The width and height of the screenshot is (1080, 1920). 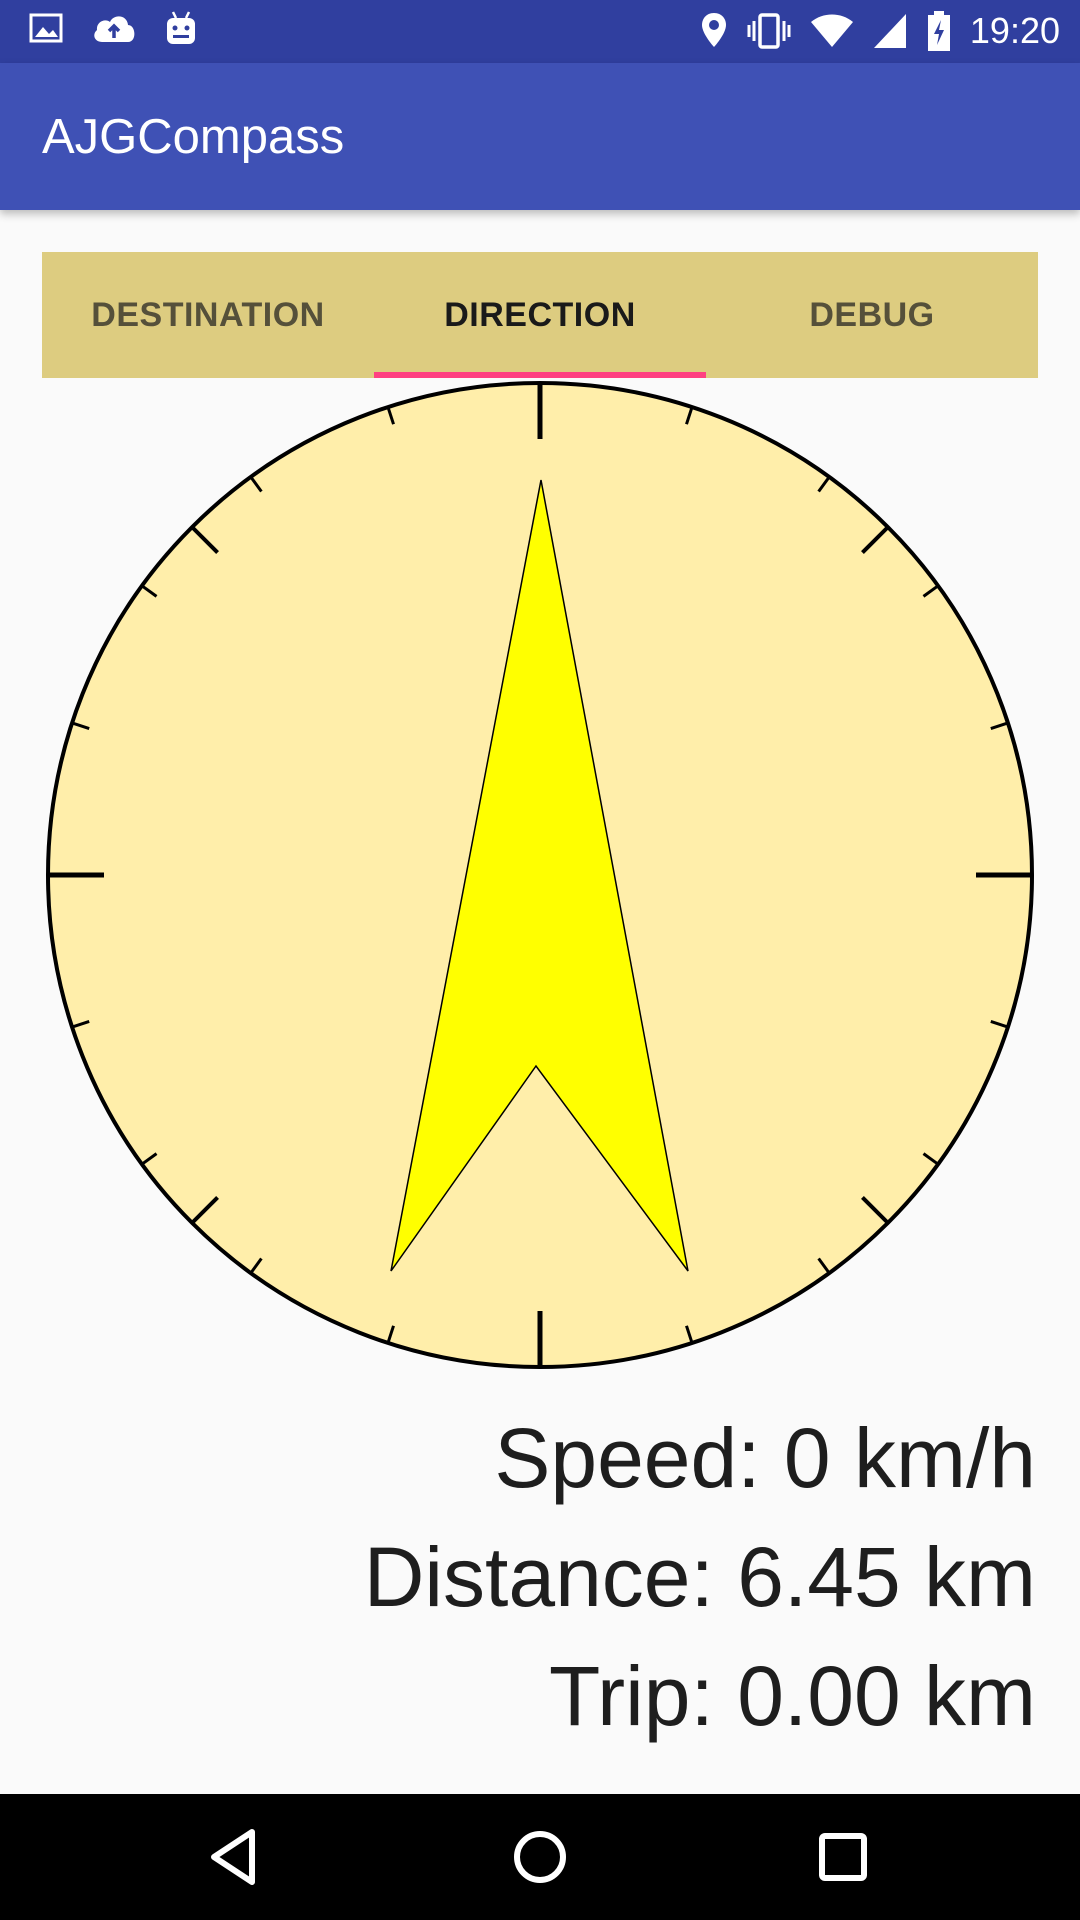 What do you see at coordinates (540, 136) in the screenshot?
I see `app-bar: AJGCompass` at bounding box center [540, 136].